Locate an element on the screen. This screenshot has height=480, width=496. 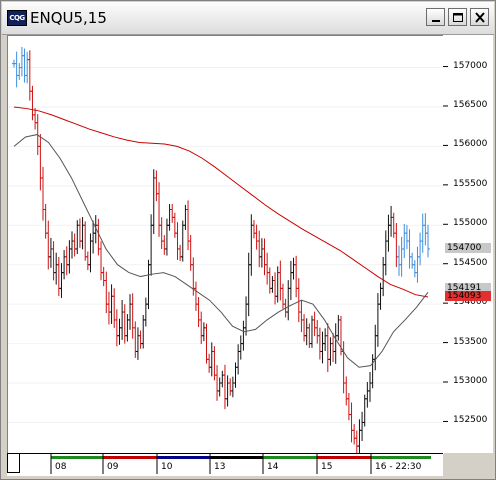
close-button is located at coordinates (479, 17).